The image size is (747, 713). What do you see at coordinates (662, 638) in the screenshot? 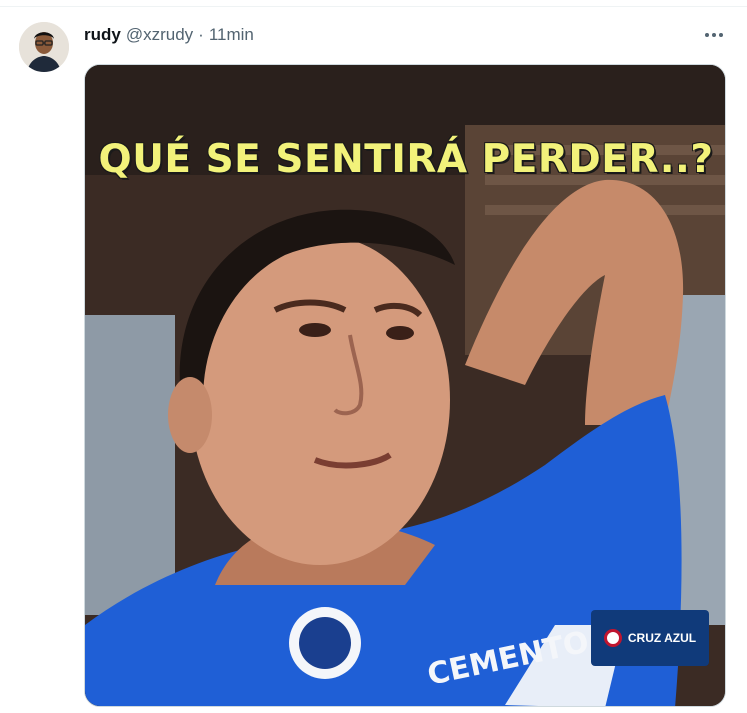
I see `watermark-text: CRUZ AZUL` at bounding box center [662, 638].